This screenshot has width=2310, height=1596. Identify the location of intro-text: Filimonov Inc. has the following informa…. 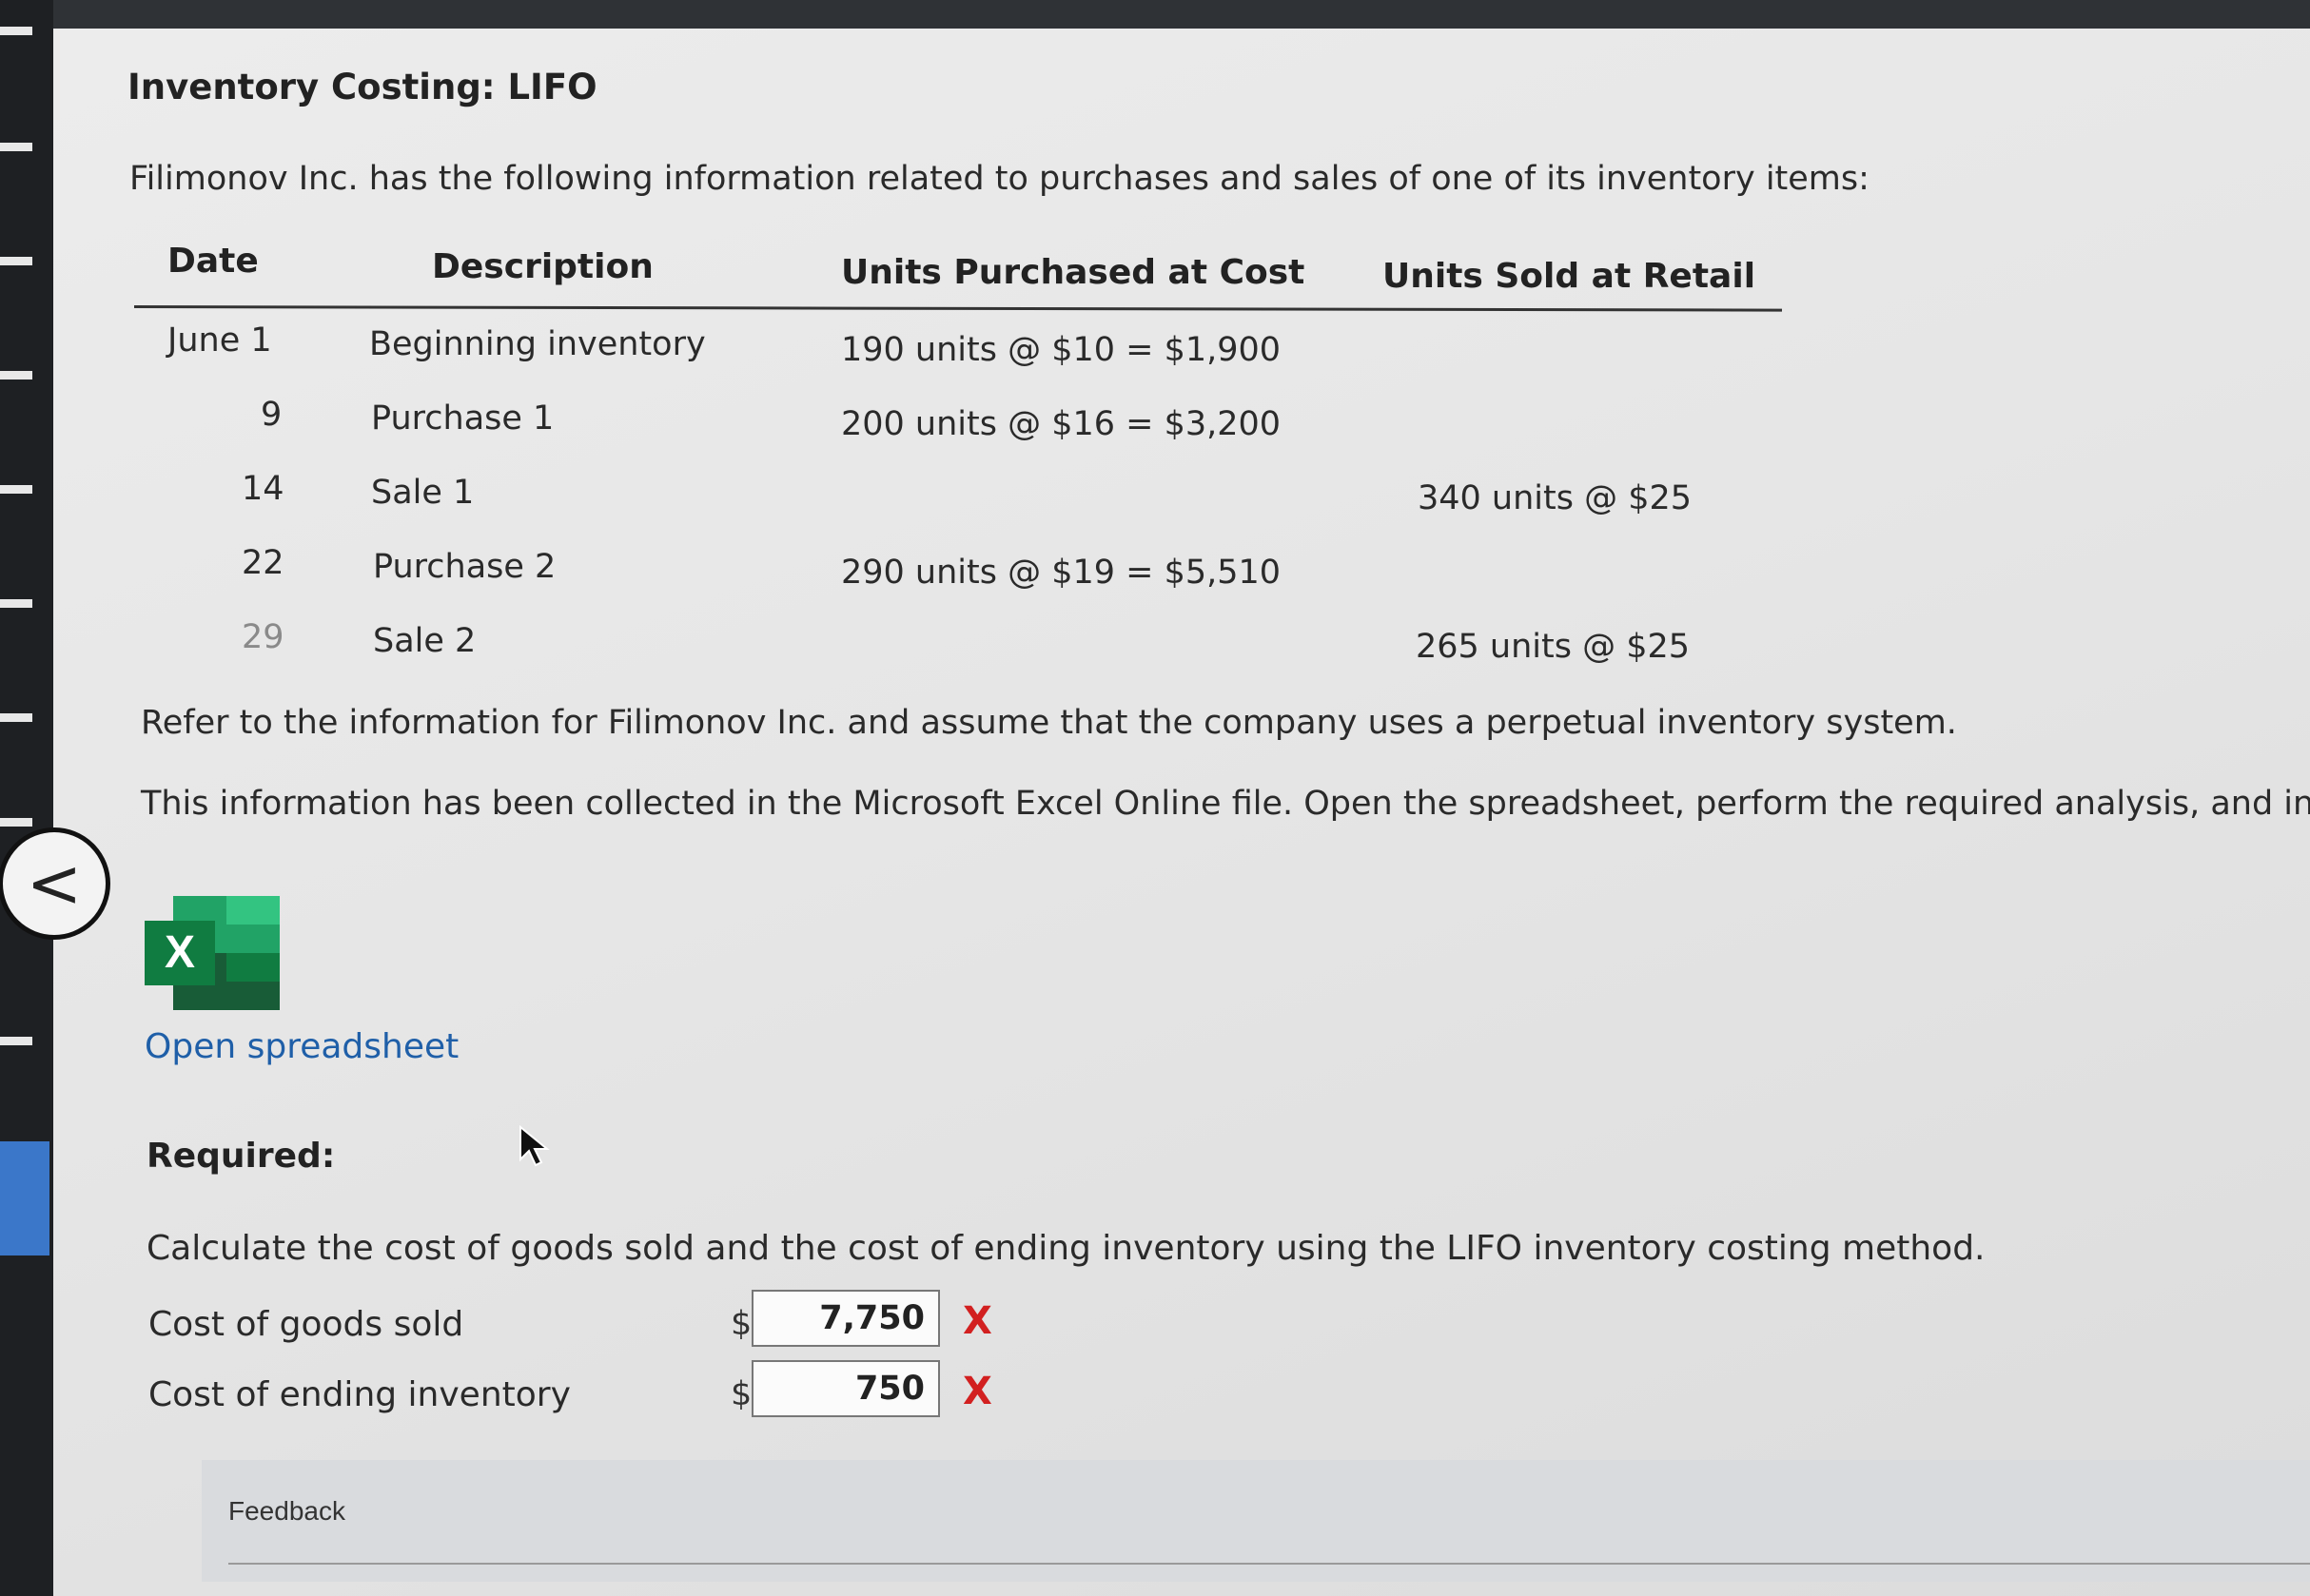
(999, 179).